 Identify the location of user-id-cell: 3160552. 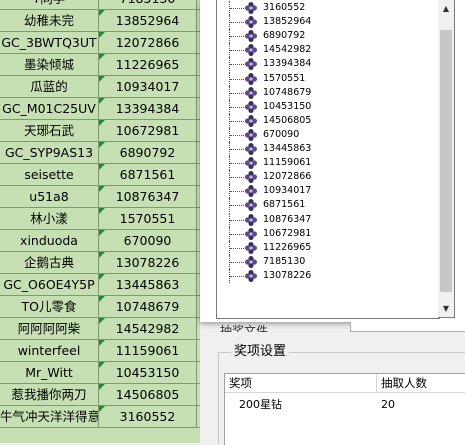
(148, 417).